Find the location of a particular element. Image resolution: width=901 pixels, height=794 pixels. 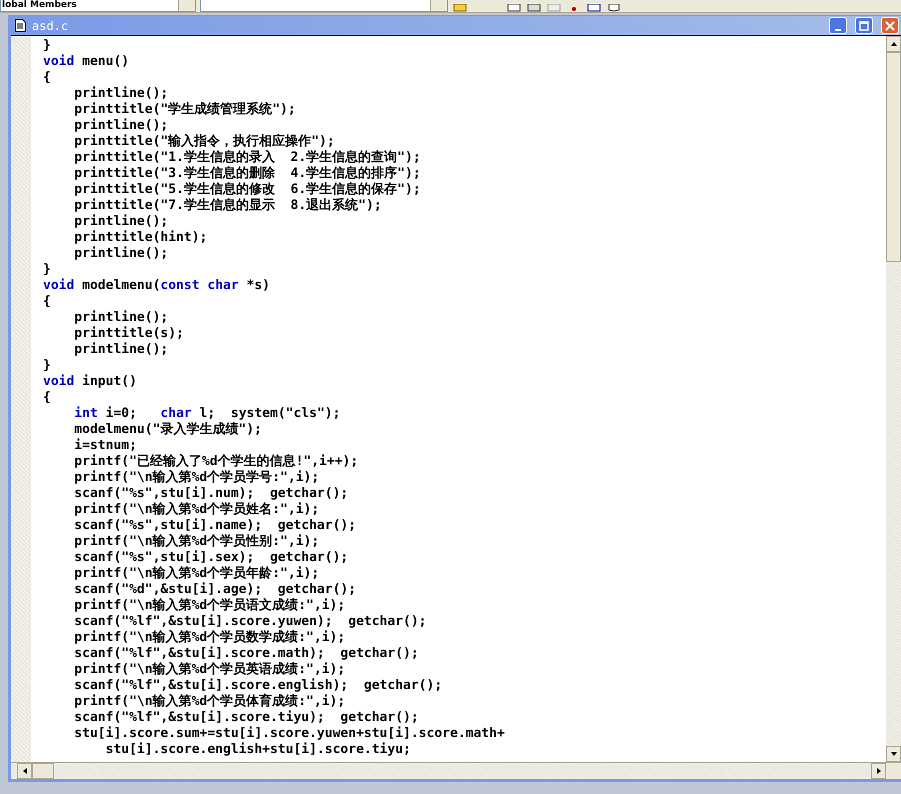

combo-field: lobal Members is located at coordinates (98, 6).